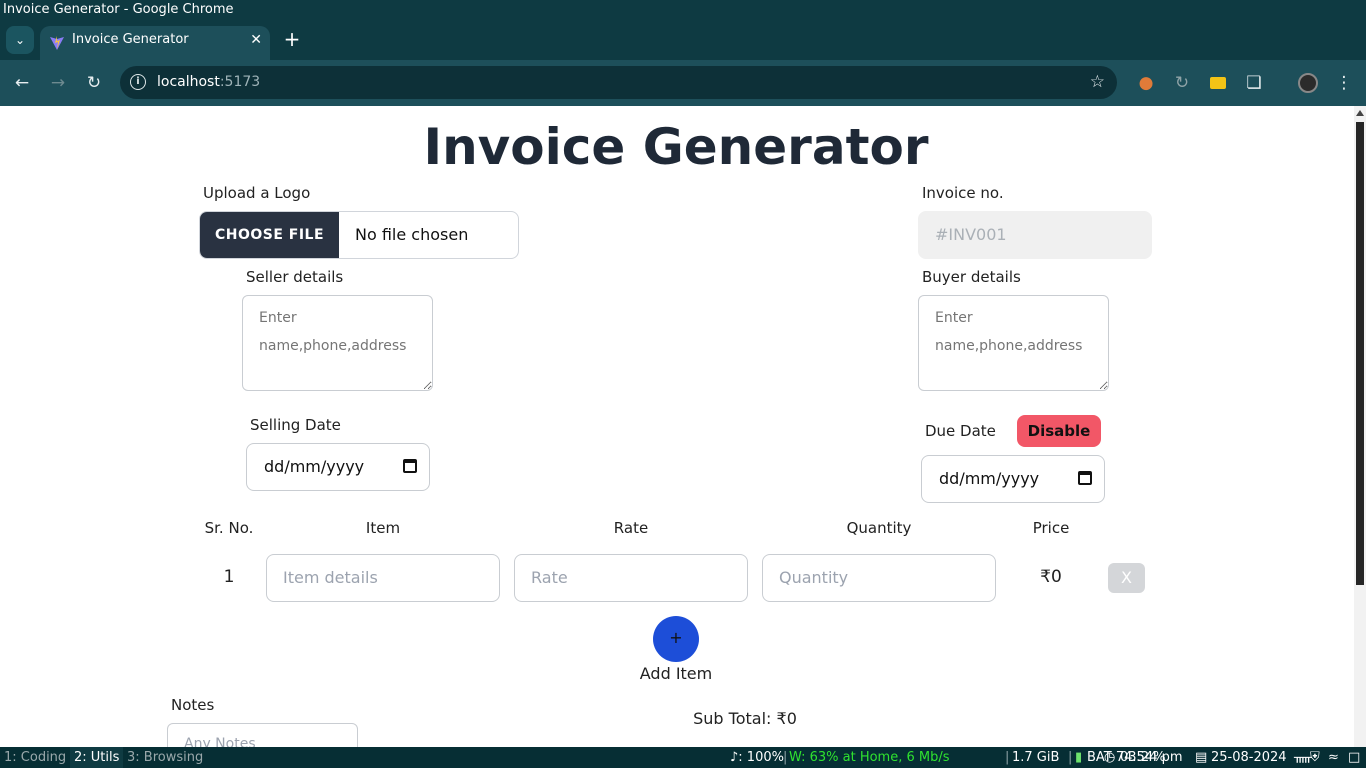 This screenshot has width=1366, height=768. I want to click on row-price: ₹0, so click(1051, 577).